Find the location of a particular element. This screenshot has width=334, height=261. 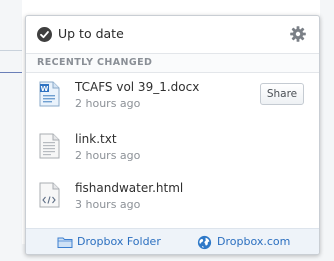

check-circle-icon is located at coordinates (44, 34).